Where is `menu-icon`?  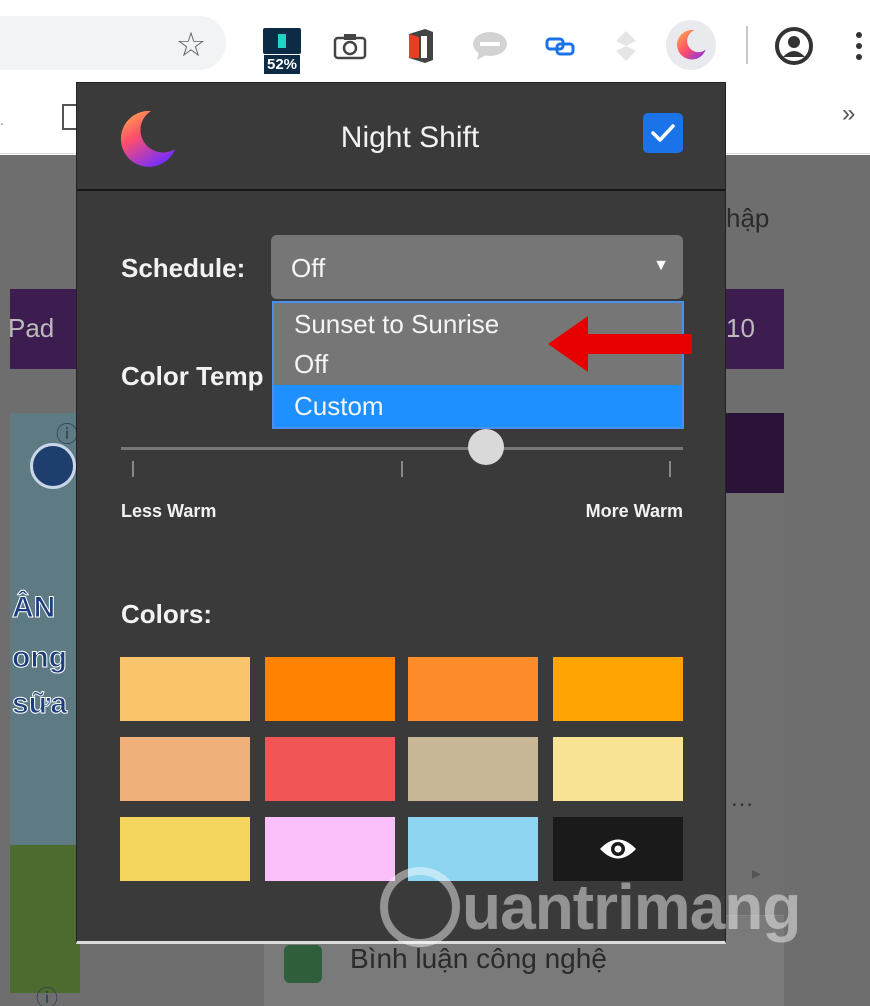
menu-icon is located at coordinates (859, 46).